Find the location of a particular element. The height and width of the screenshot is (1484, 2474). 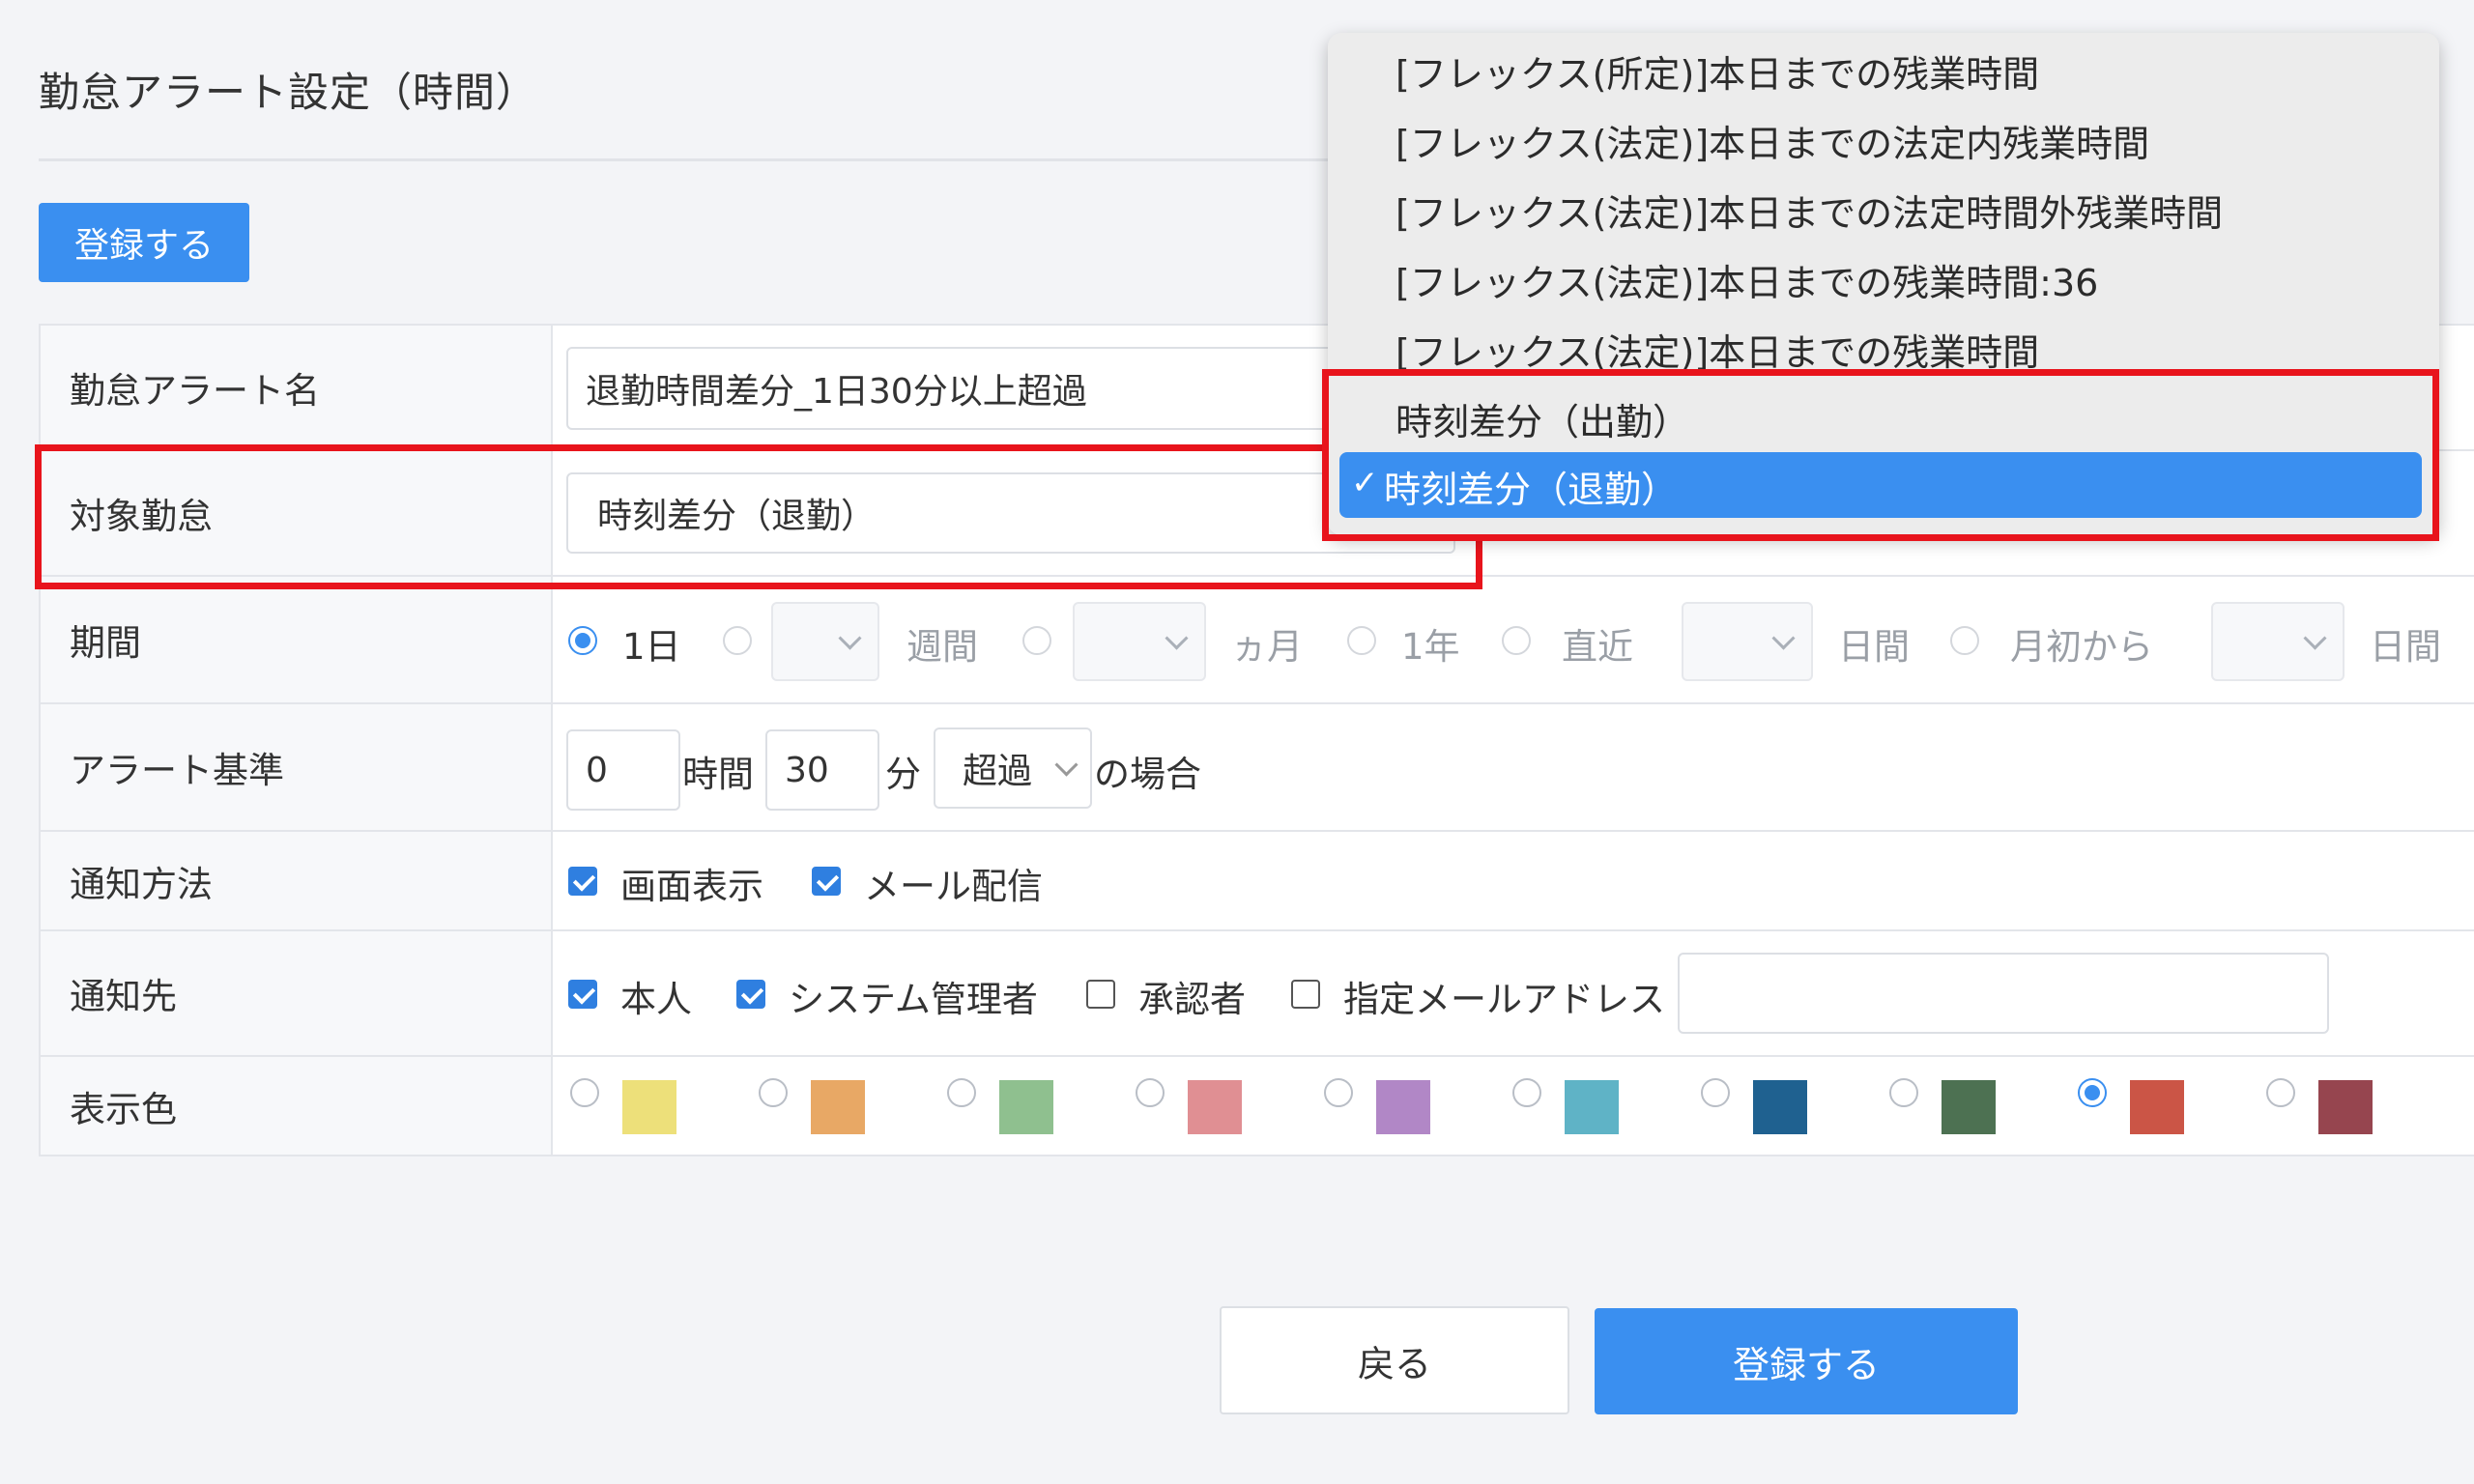

sysadmin-label: システム管理者 is located at coordinates (914, 1000).